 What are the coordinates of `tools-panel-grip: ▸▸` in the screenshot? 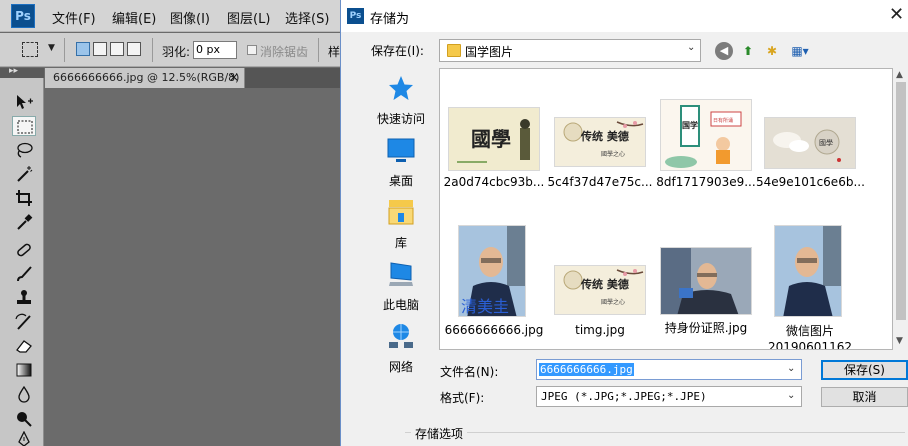 It's located at (22, 72).